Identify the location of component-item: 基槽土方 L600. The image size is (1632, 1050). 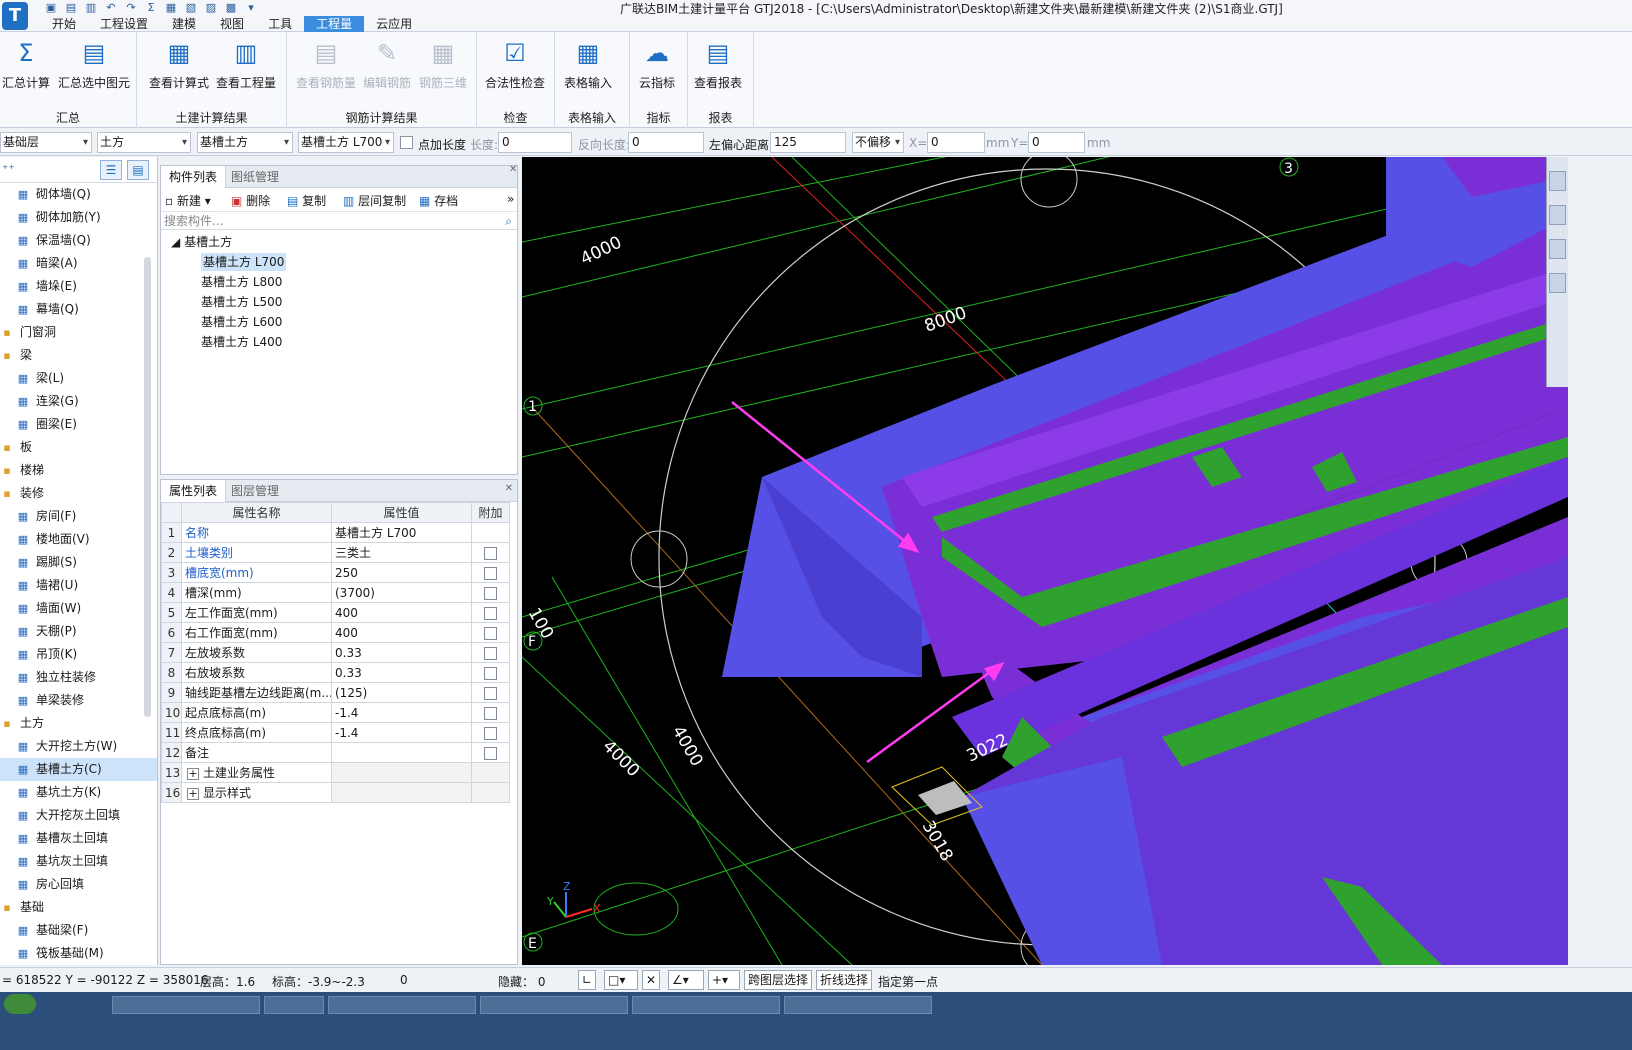
(339, 322).